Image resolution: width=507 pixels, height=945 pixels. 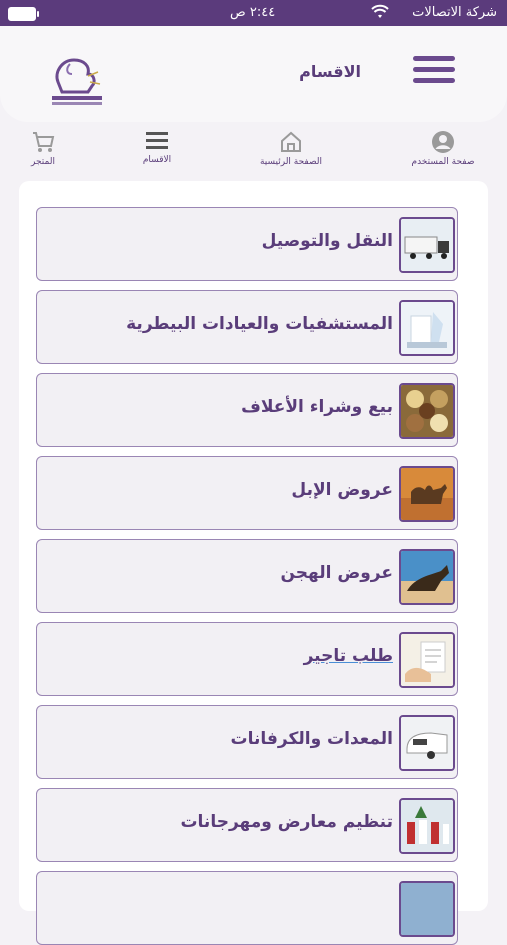 I want to click on category-label: النقل والتوصيل, so click(x=327, y=241).